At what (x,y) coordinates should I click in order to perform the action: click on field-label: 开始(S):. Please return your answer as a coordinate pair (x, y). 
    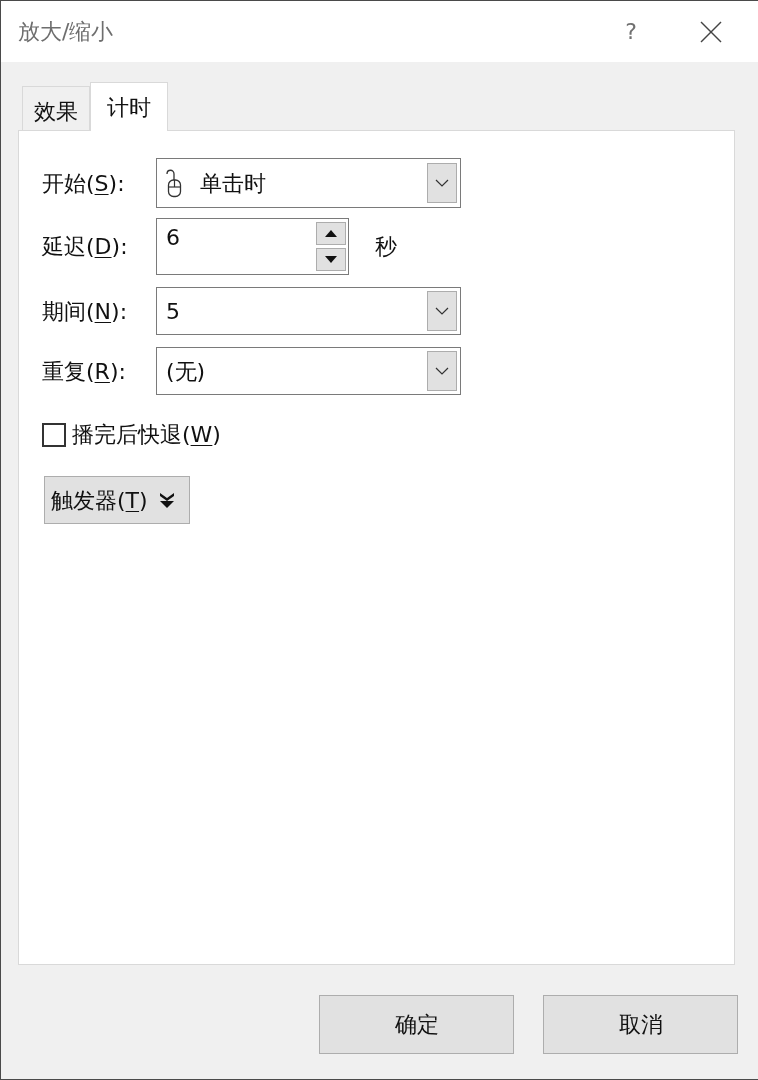
    Looking at the image, I should click on (84, 183).